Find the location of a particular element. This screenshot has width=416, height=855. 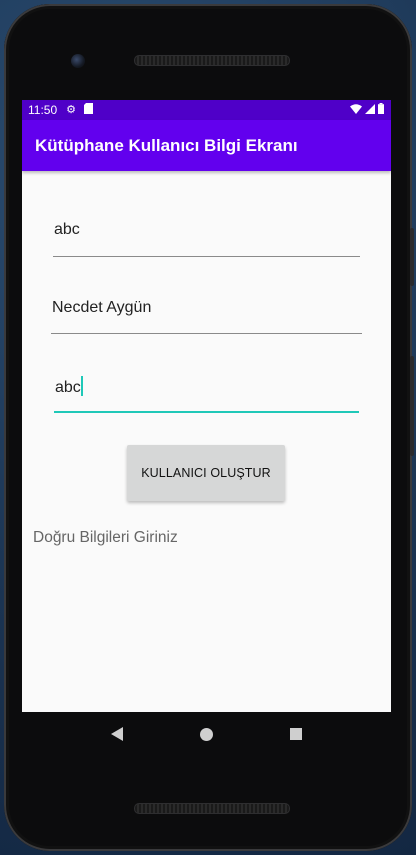

status-message: Doğru Bilgileri Giriniz is located at coordinates (105, 537).